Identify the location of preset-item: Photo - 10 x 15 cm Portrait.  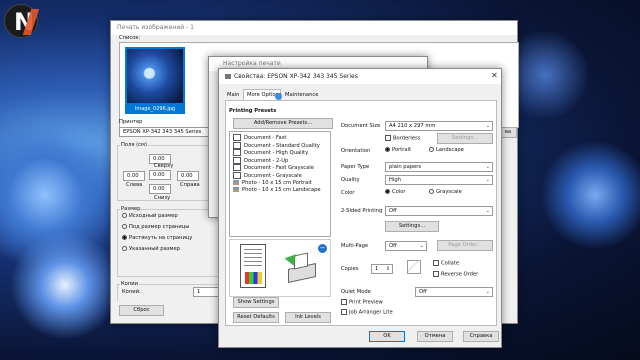
(281, 183).